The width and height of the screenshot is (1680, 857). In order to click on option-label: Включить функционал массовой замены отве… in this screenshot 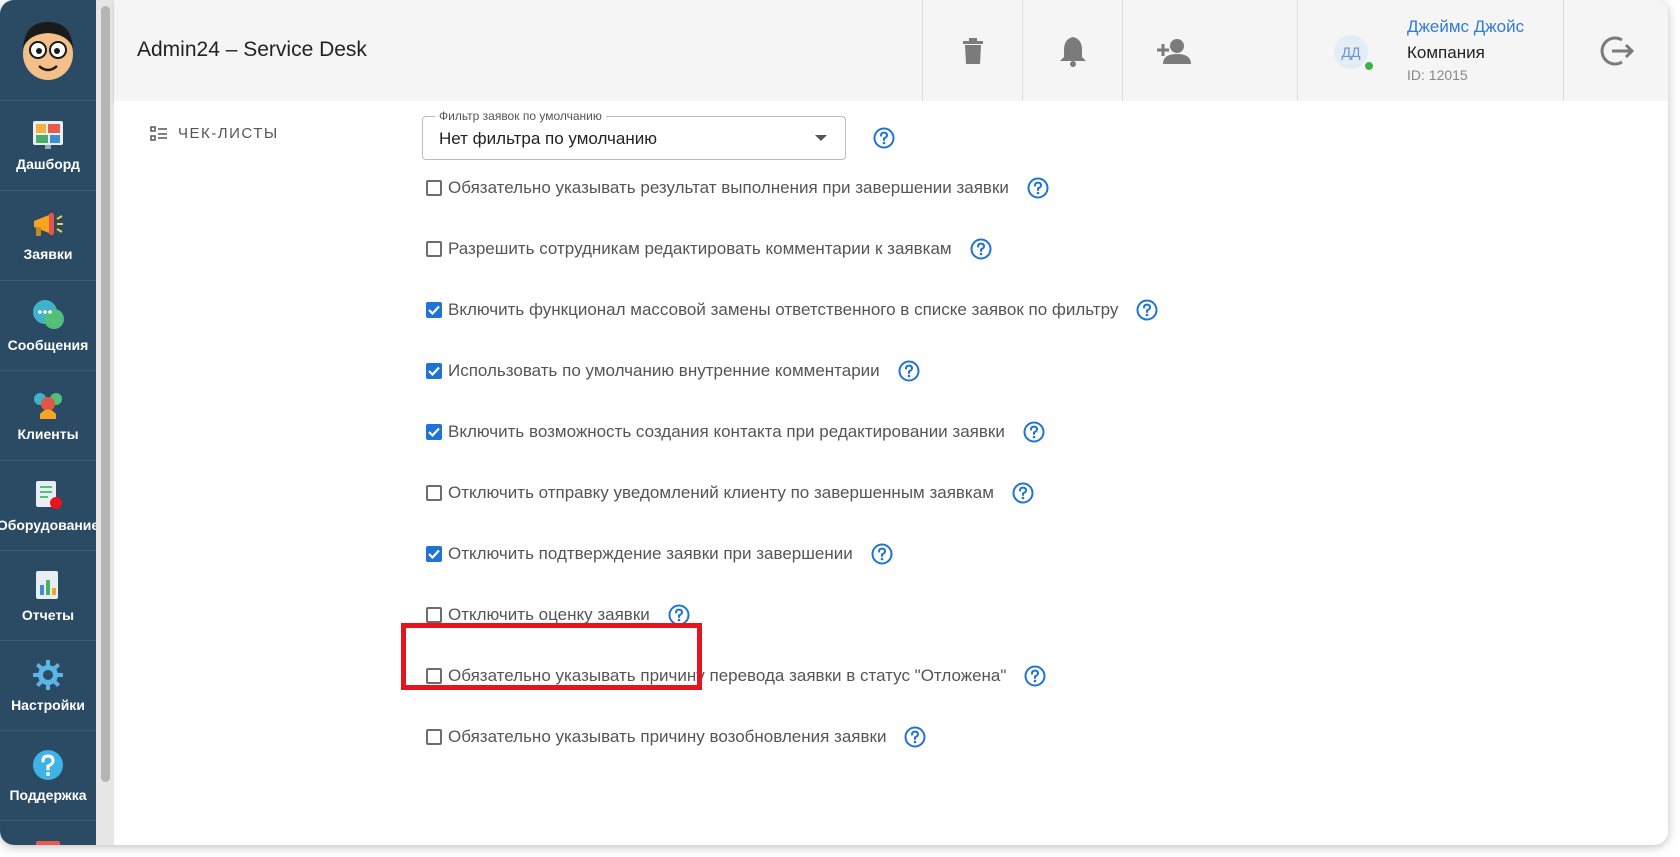, I will do `click(783, 310)`.